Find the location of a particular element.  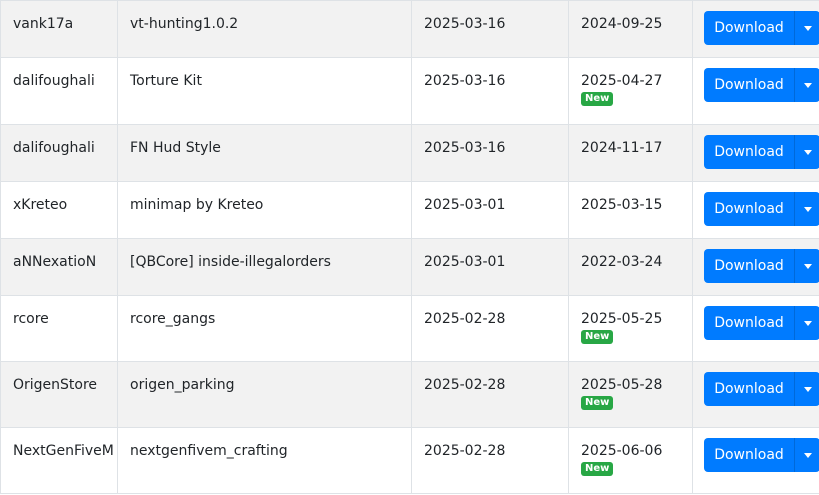

resource-name: origen_parking is located at coordinates (182, 385).